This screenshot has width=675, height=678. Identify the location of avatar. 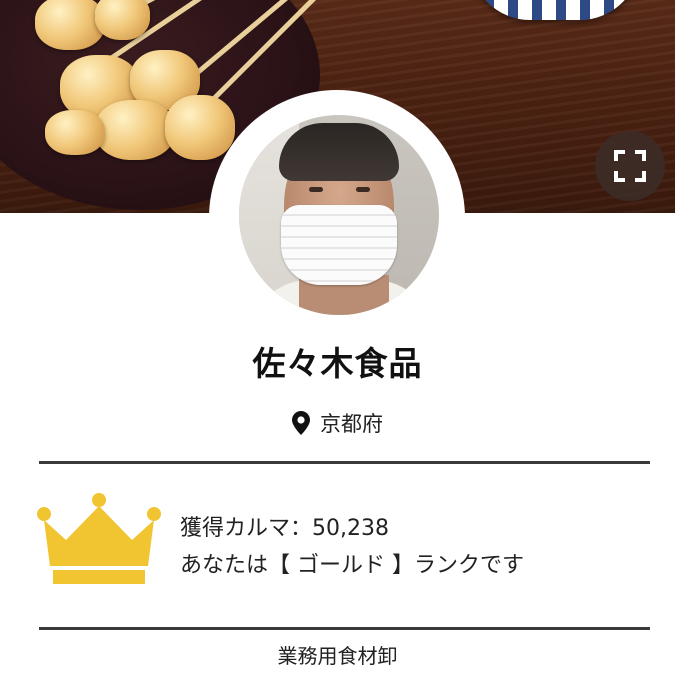
(339, 215).